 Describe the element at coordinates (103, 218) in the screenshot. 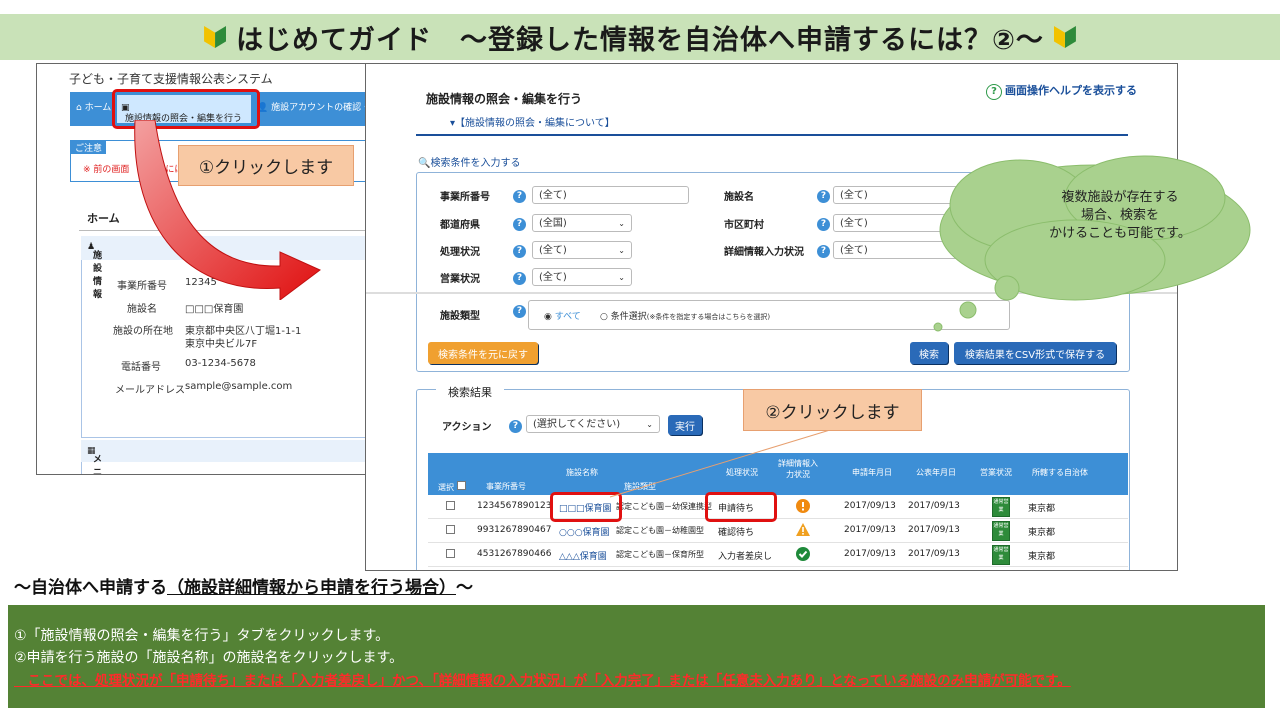

I see `home-heading: ホーム` at that location.